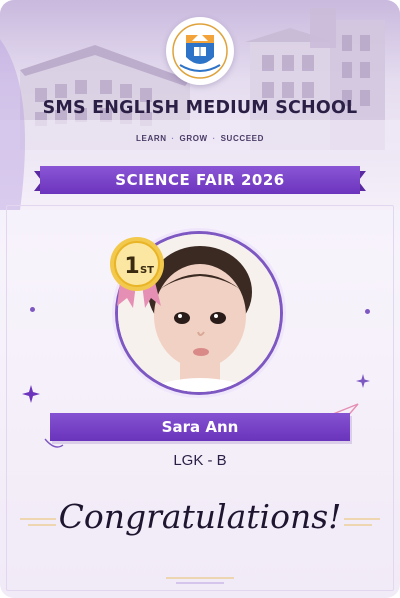 Image resolution: width=400 pixels, height=598 pixels. What do you see at coordinates (147, 270) in the screenshot?
I see `medal-rank-suffix: ST` at bounding box center [147, 270].